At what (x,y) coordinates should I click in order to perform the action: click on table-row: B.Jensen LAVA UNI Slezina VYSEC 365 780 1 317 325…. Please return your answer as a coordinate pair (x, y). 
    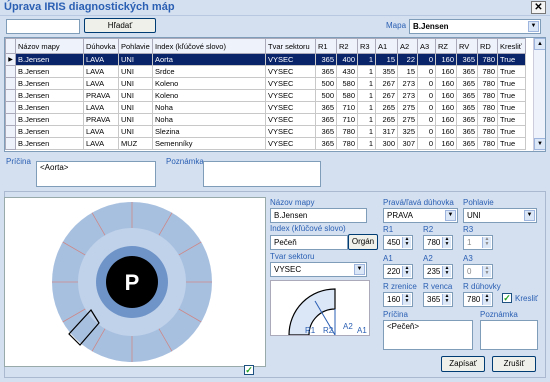
    Looking at the image, I should click on (265, 131).